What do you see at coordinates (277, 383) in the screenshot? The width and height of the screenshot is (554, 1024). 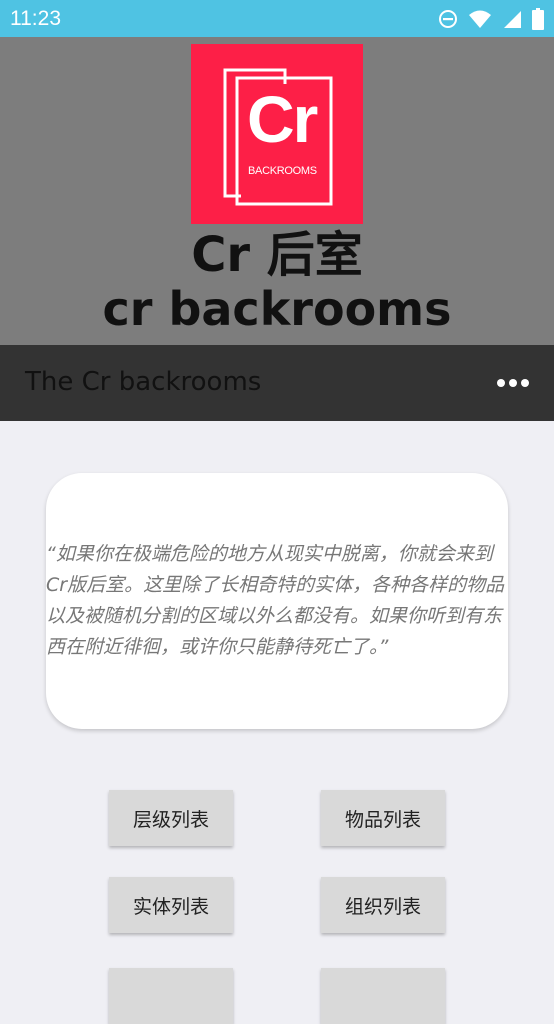 I see `app-bar: The Cr backrooms` at bounding box center [277, 383].